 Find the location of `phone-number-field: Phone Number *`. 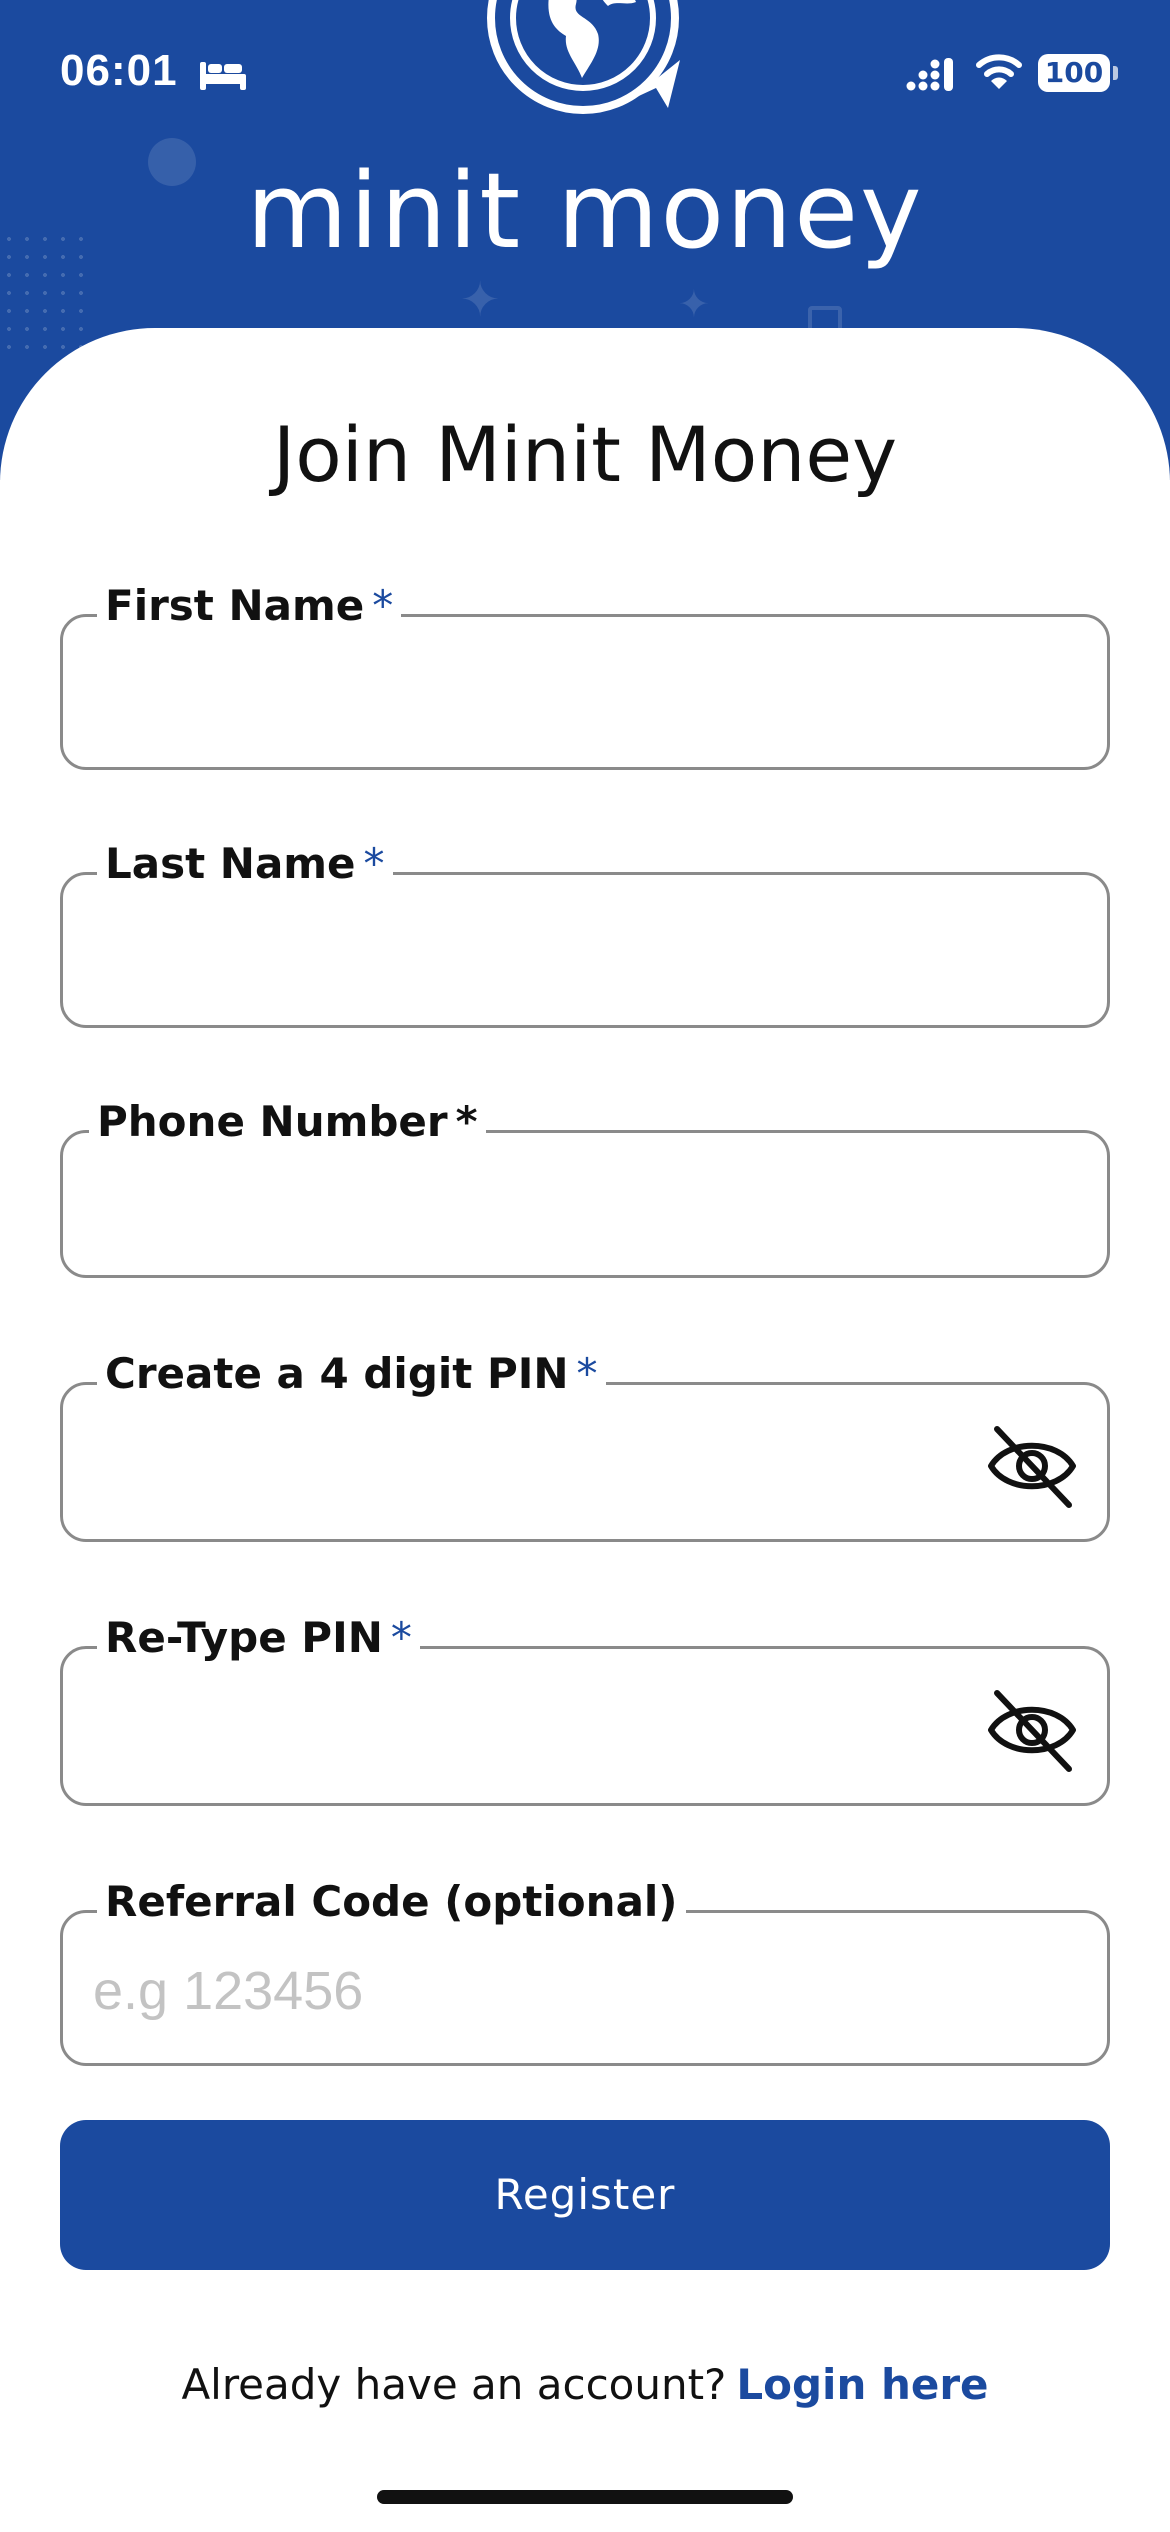

phone-number-field: Phone Number * is located at coordinates (585, 1187).